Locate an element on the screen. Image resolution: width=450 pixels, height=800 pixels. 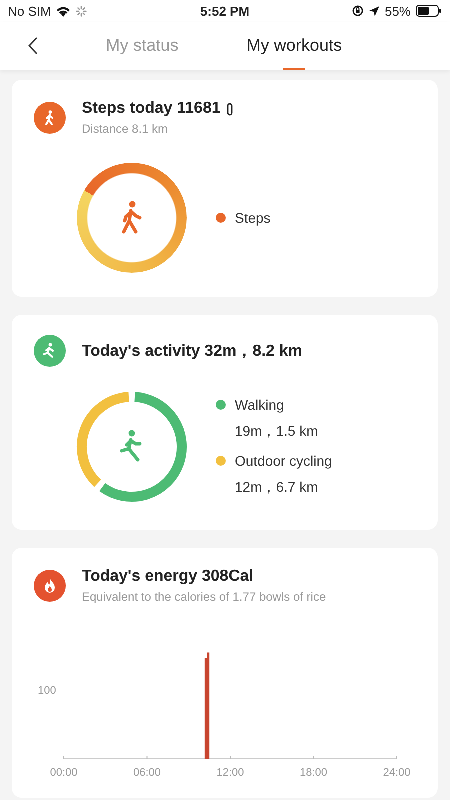
battery-icon is located at coordinates (429, 11).